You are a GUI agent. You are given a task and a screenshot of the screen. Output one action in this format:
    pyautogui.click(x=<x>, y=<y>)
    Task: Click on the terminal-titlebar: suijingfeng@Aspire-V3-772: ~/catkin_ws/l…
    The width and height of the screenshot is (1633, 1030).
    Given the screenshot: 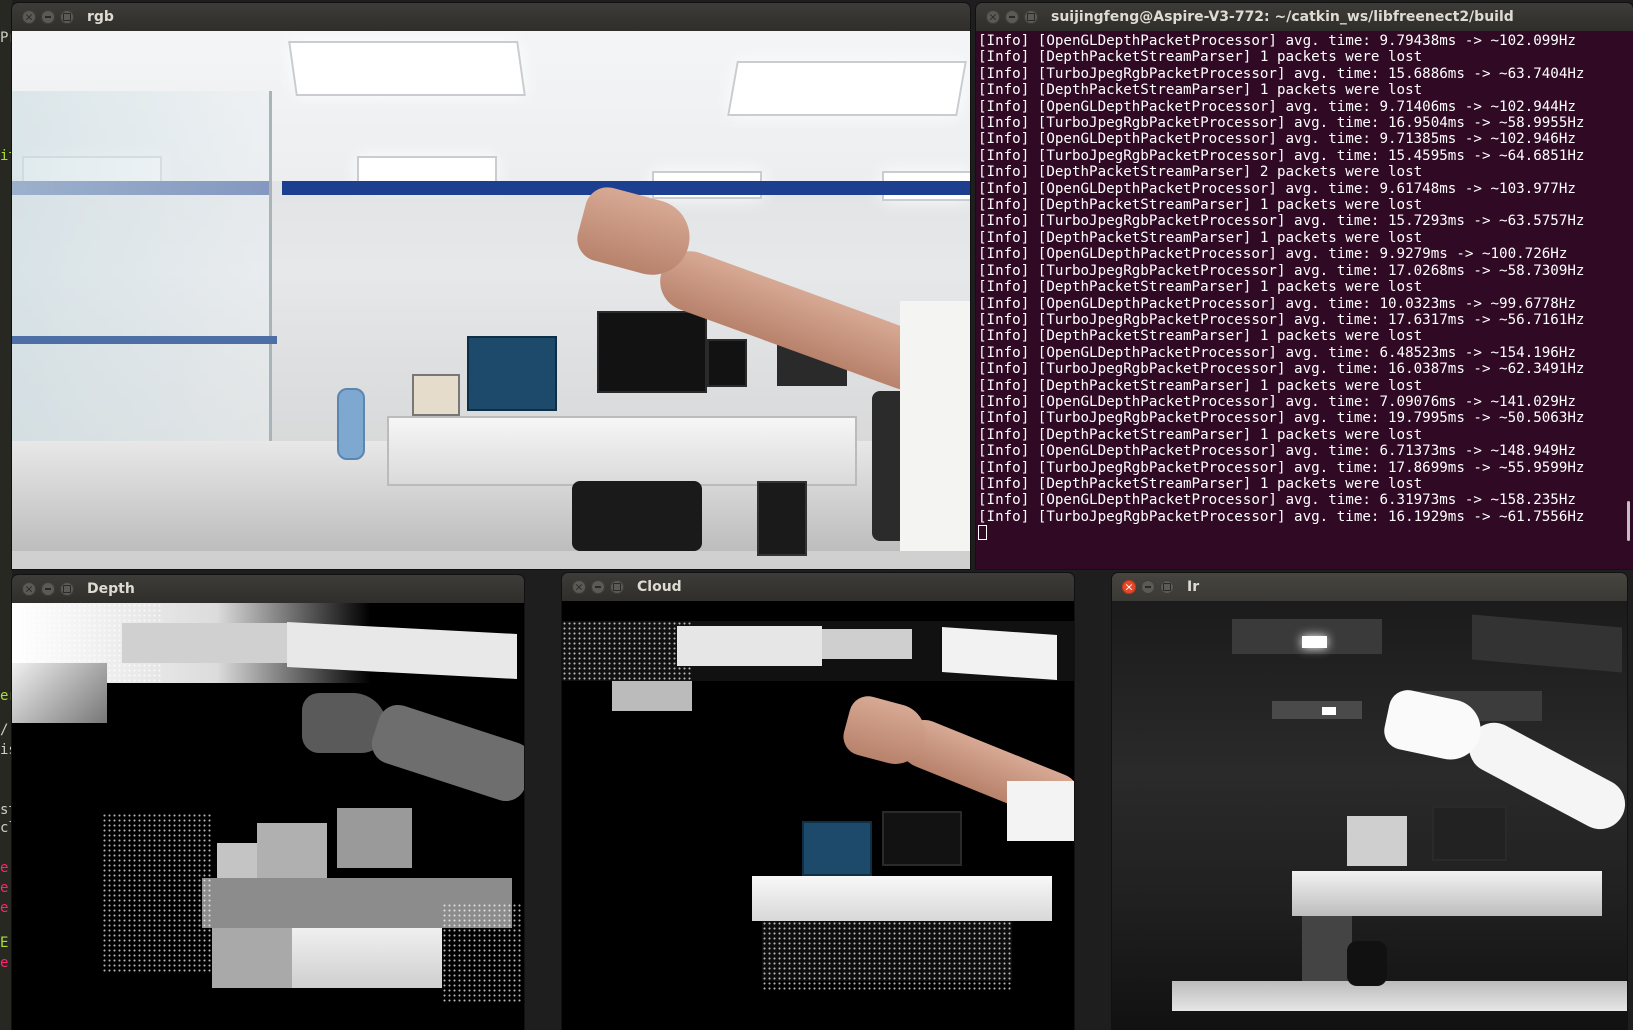 What is the action you would take?
    pyautogui.click(x=1304, y=17)
    